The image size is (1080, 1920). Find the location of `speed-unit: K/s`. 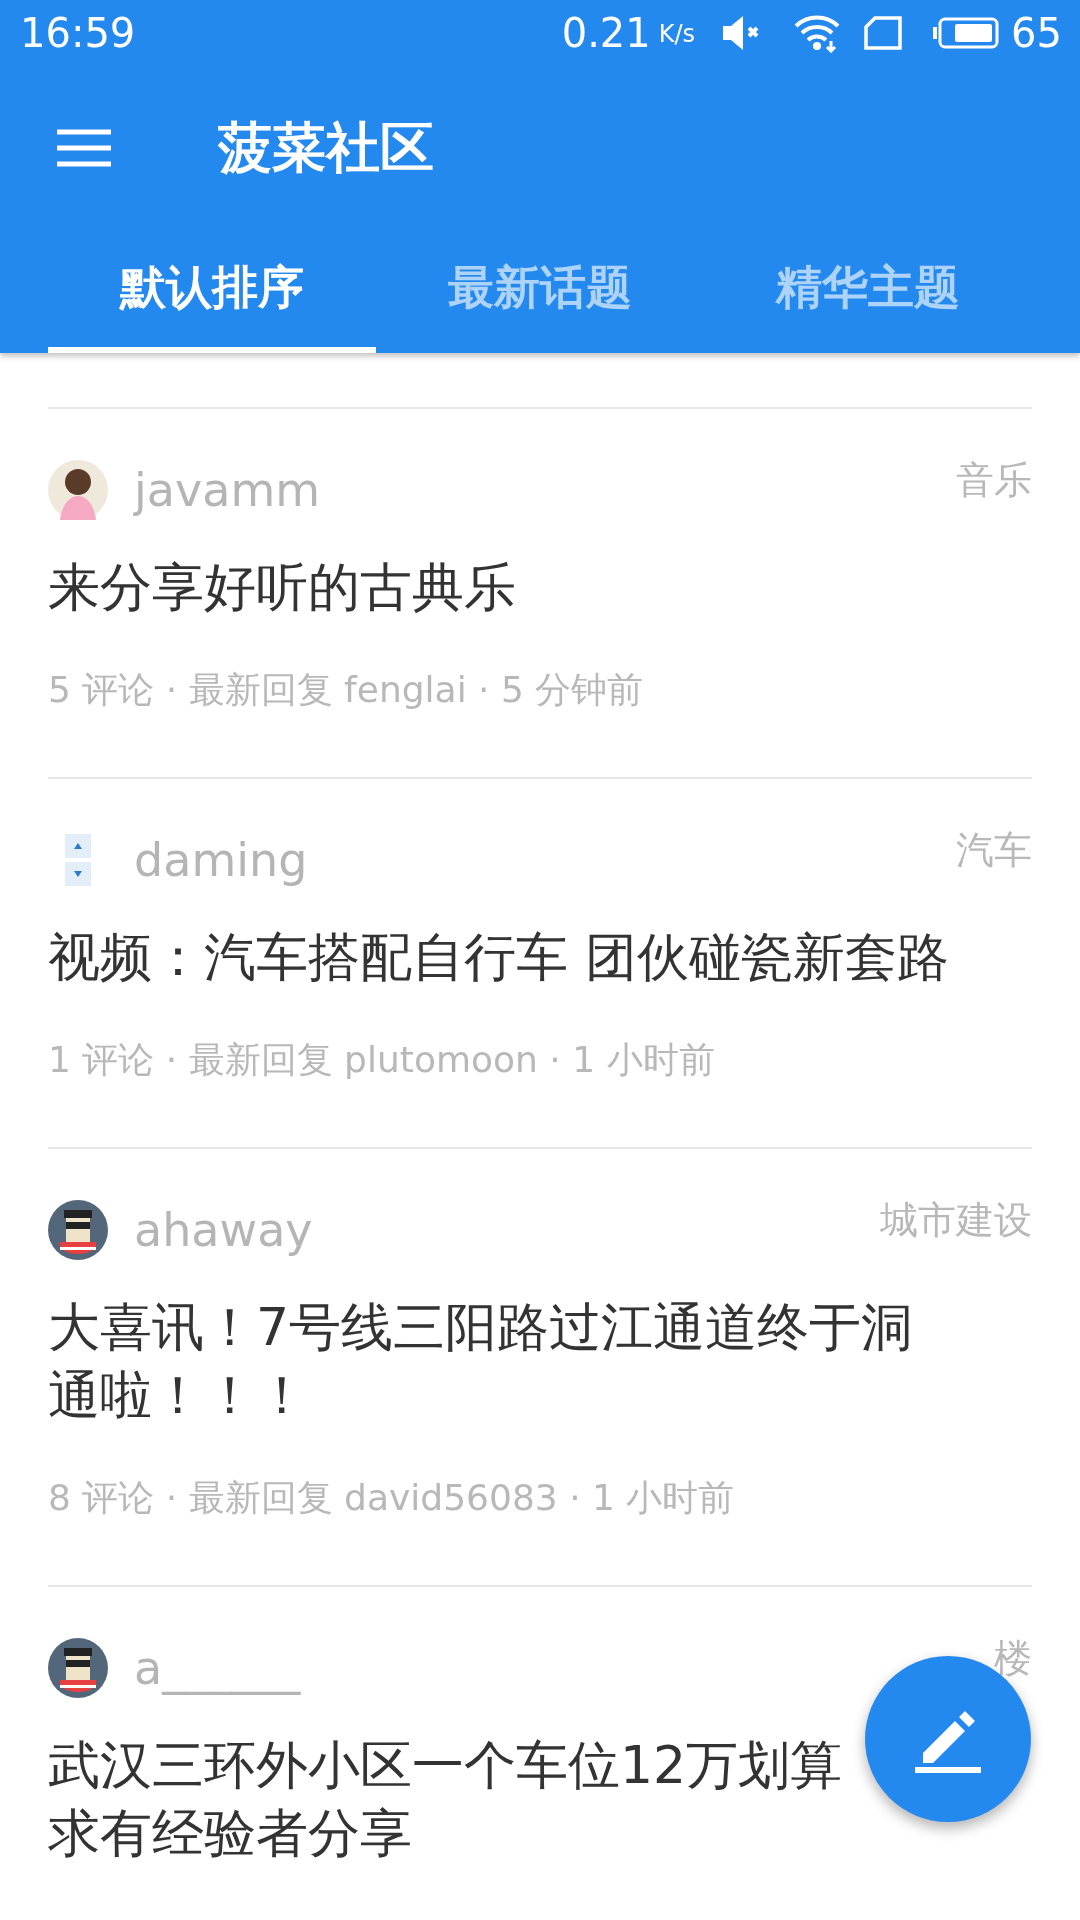

speed-unit: K/s is located at coordinates (677, 34).